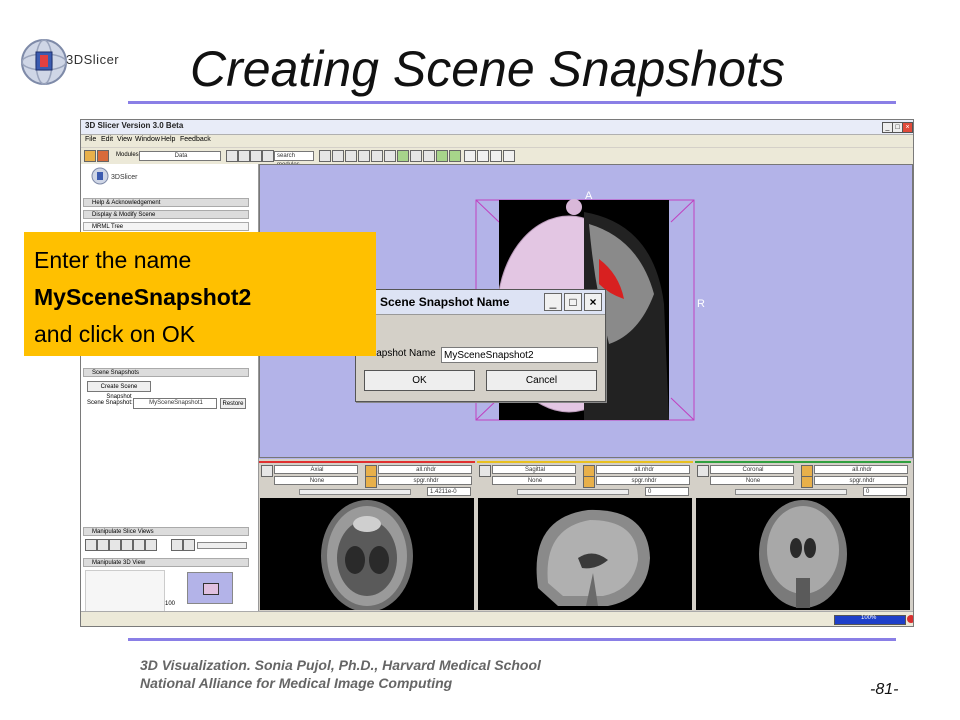 This screenshot has height=720, width=960. What do you see at coordinates (166, 202) in the screenshot?
I see `section-help: Help & Acknowledgement` at bounding box center [166, 202].